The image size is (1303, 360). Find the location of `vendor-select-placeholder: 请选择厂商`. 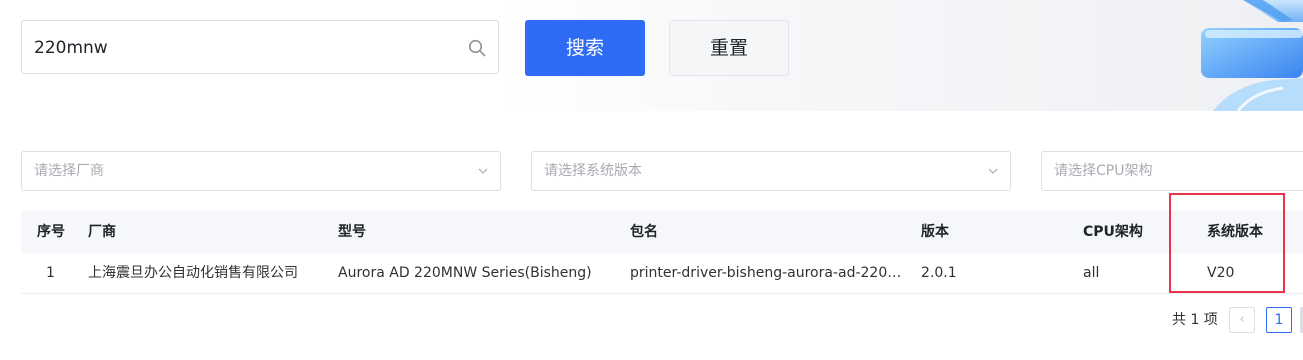

vendor-select-placeholder: 请选择厂商 is located at coordinates (69, 171).